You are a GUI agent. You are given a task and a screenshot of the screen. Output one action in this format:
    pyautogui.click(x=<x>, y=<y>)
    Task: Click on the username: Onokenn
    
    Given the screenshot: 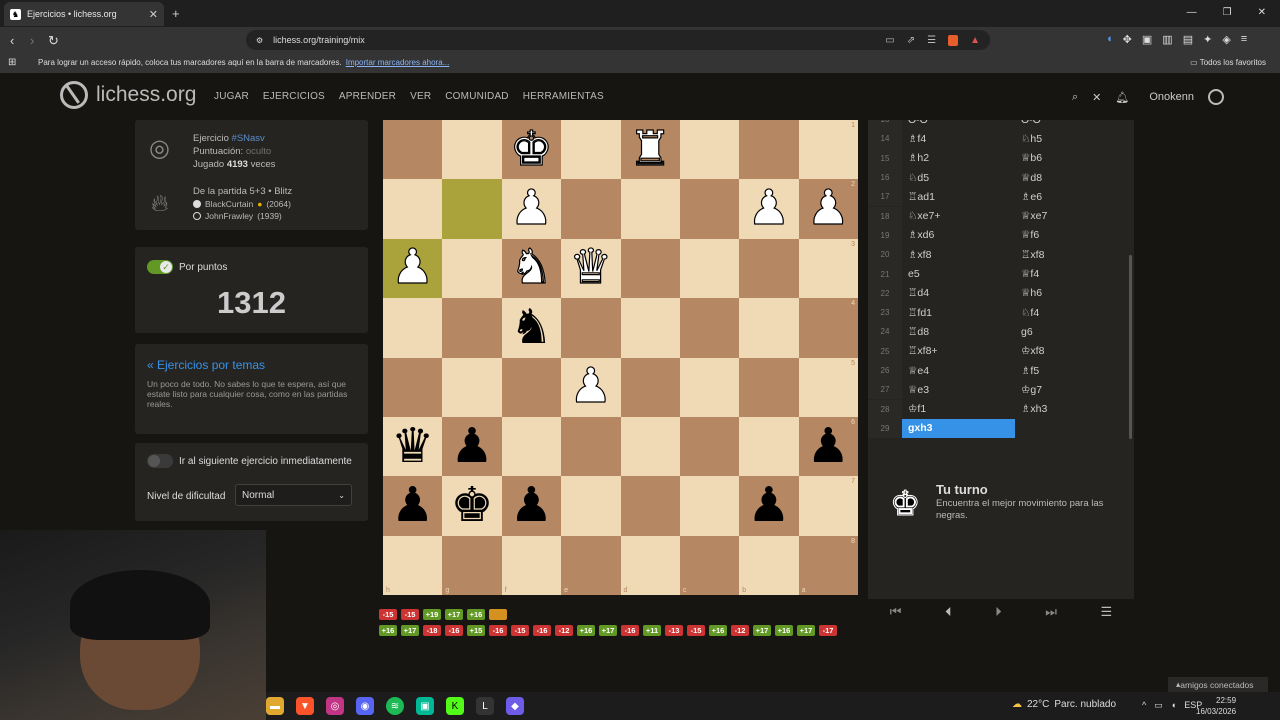 What is the action you would take?
    pyautogui.click(x=1171, y=97)
    